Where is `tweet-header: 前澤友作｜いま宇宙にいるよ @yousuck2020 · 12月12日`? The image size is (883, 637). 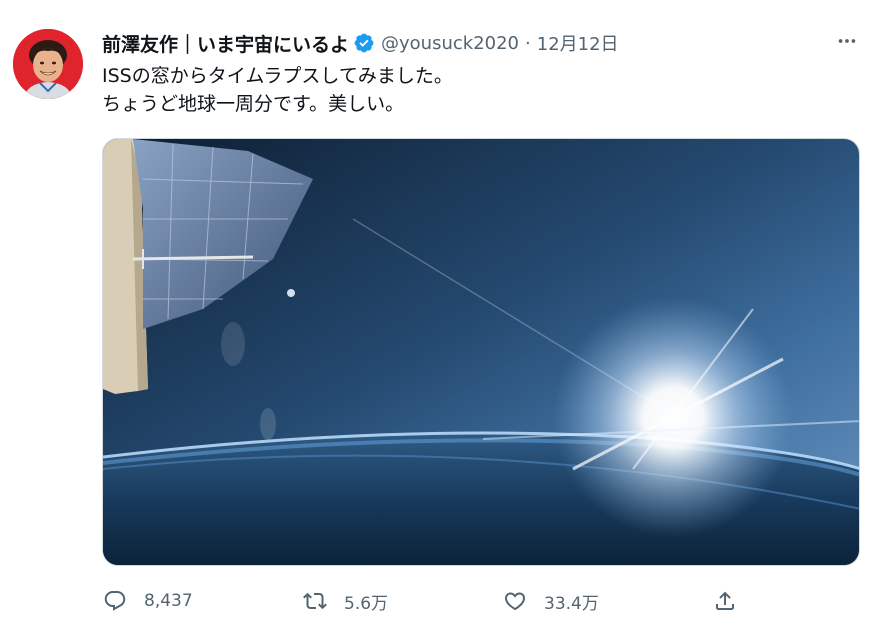 tweet-header: 前澤友作｜いま宇宙にいるよ @yousuck2020 · 12月12日 is located at coordinates (360, 43).